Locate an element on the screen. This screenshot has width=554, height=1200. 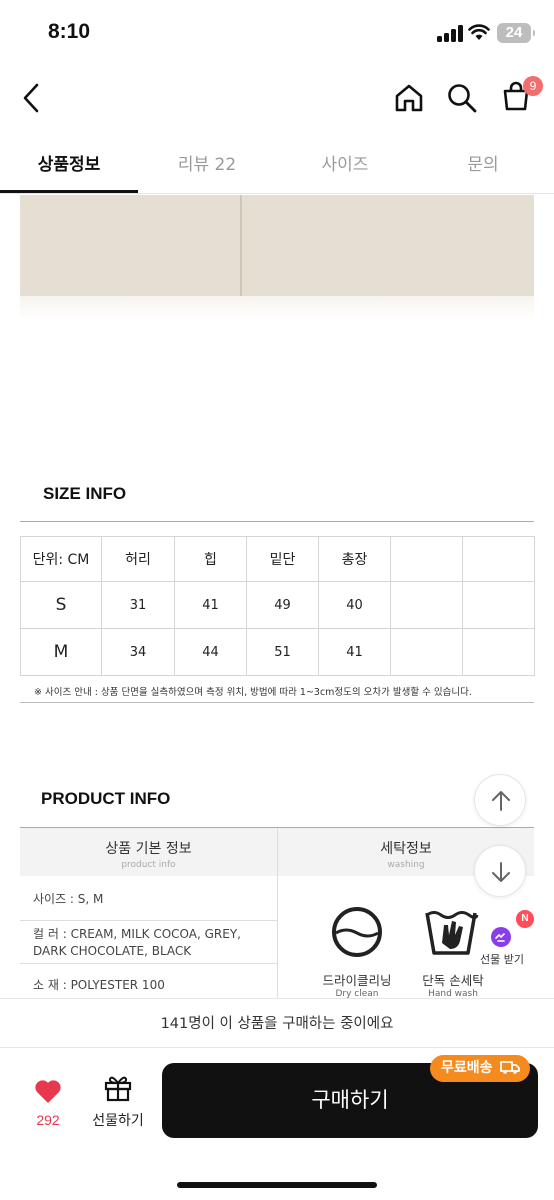
info-row-material: 소 재 : POLYESTER 100 is located at coordinates (99, 985).